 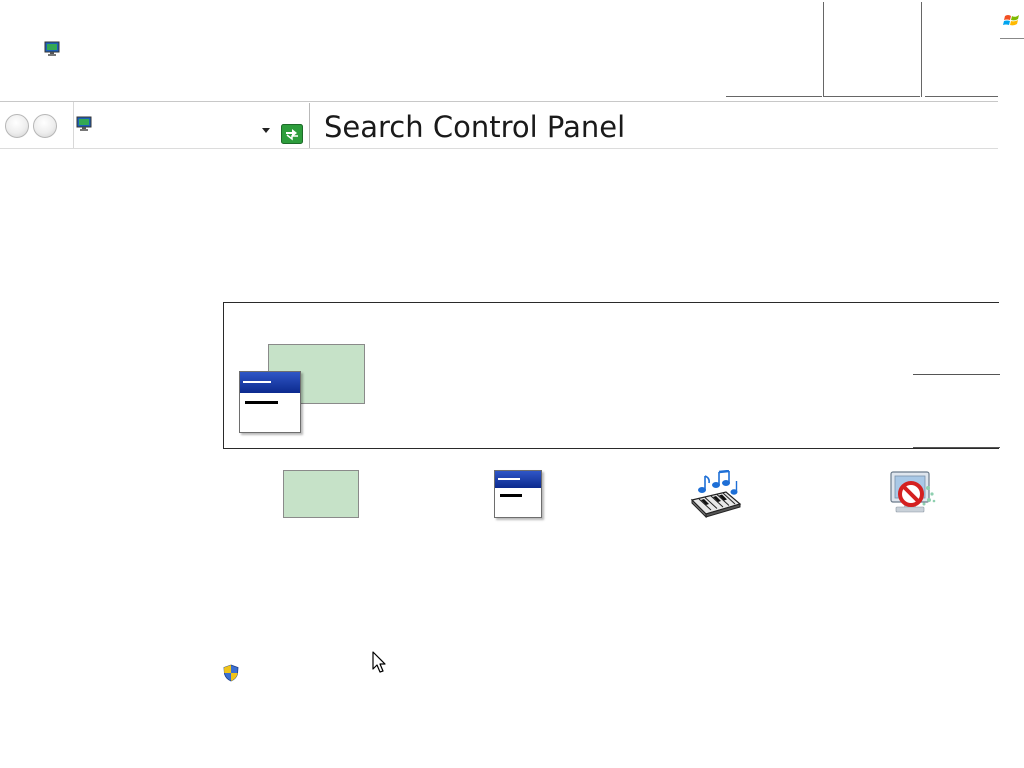 I want to click on tile-green-swatch, so click(x=321, y=494).